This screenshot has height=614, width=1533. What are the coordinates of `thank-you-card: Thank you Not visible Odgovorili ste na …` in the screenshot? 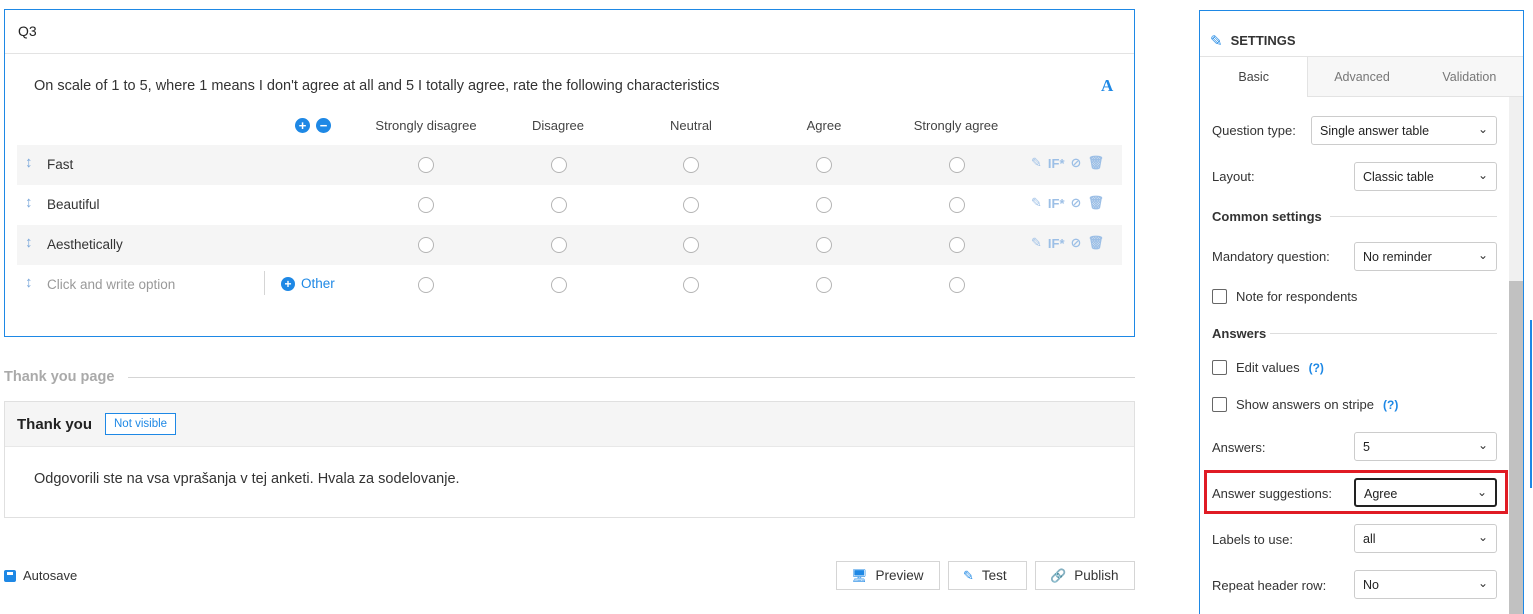 It's located at (569, 459).